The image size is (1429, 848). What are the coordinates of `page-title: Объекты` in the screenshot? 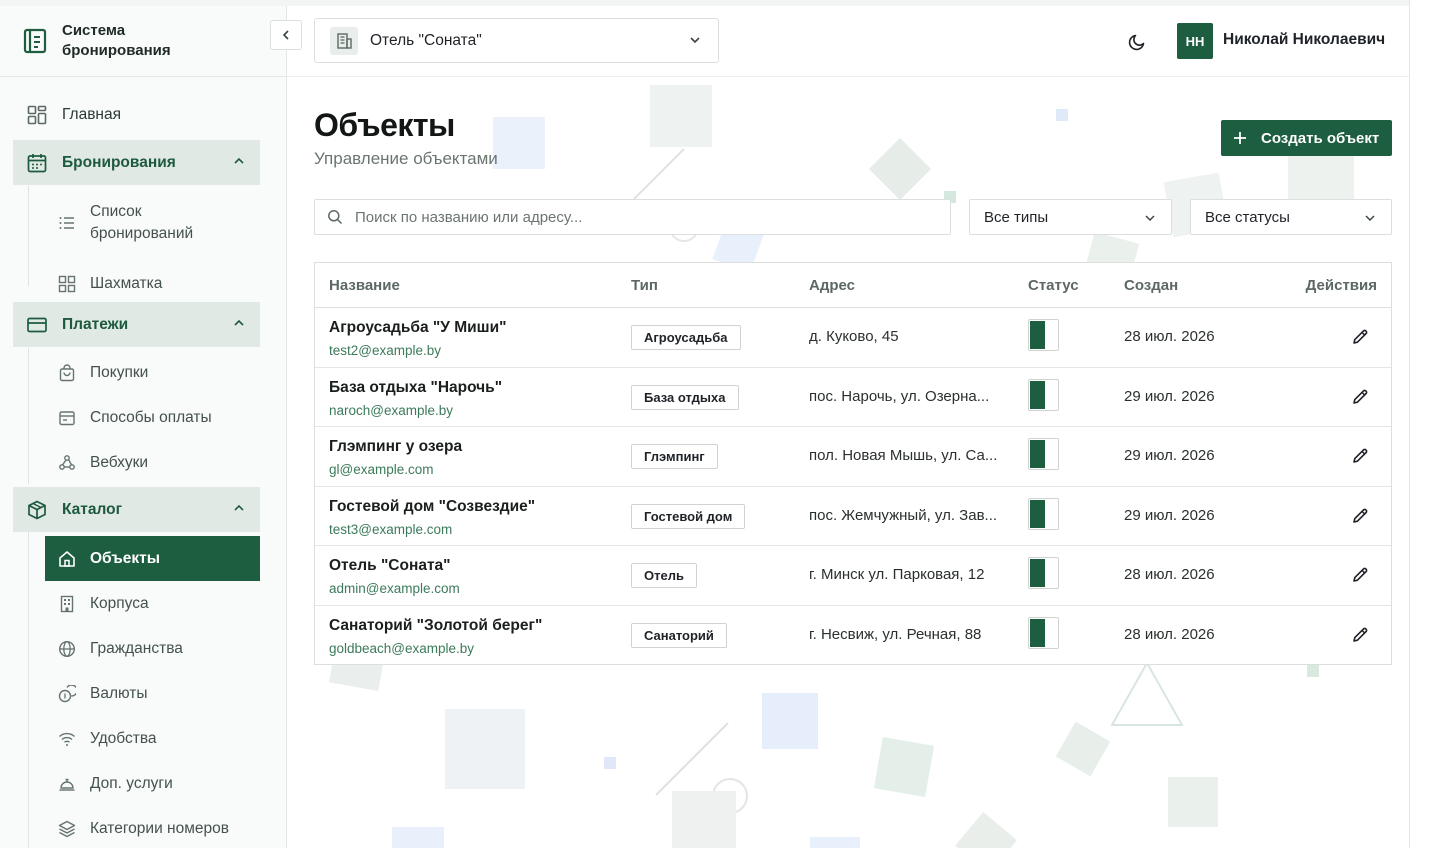 It's located at (384, 125).